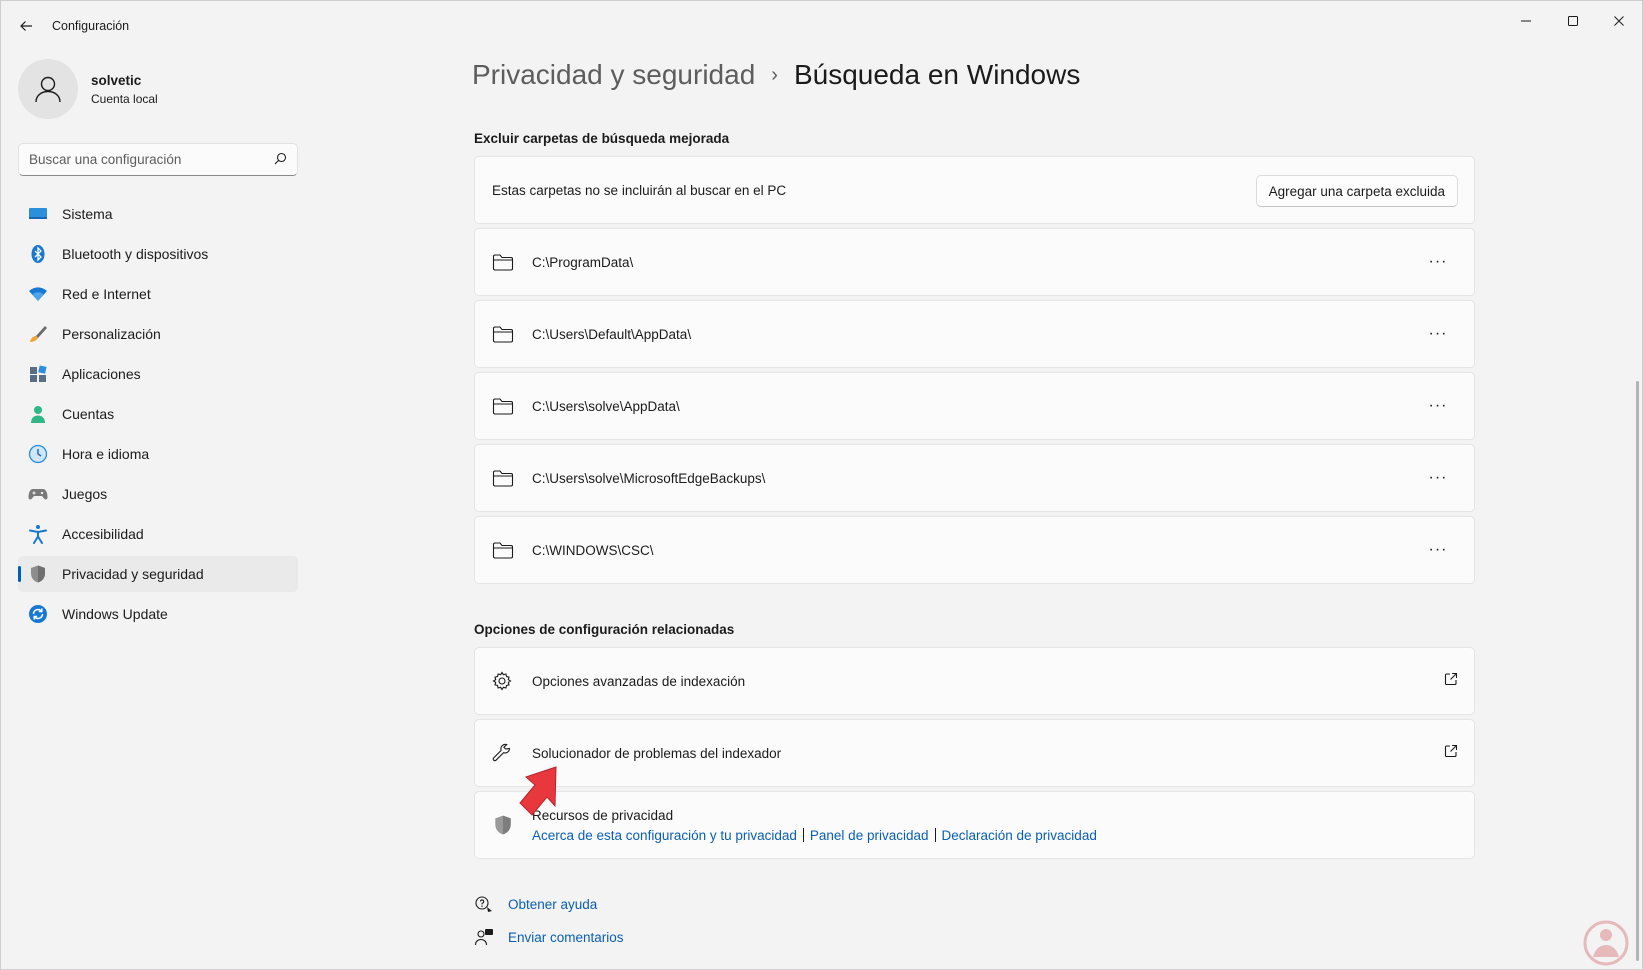  I want to click on sidebar-item-label: Bluetooth y dispositivos, so click(135, 254).